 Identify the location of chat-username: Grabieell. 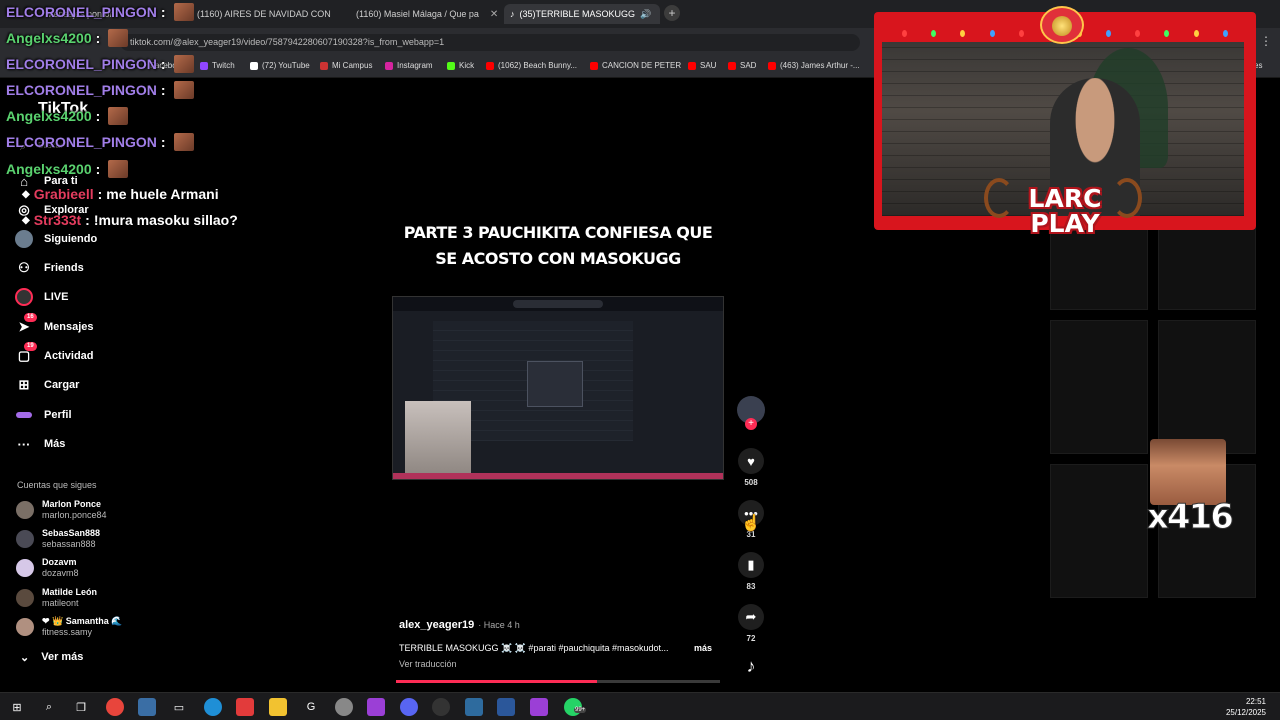
(64, 194).